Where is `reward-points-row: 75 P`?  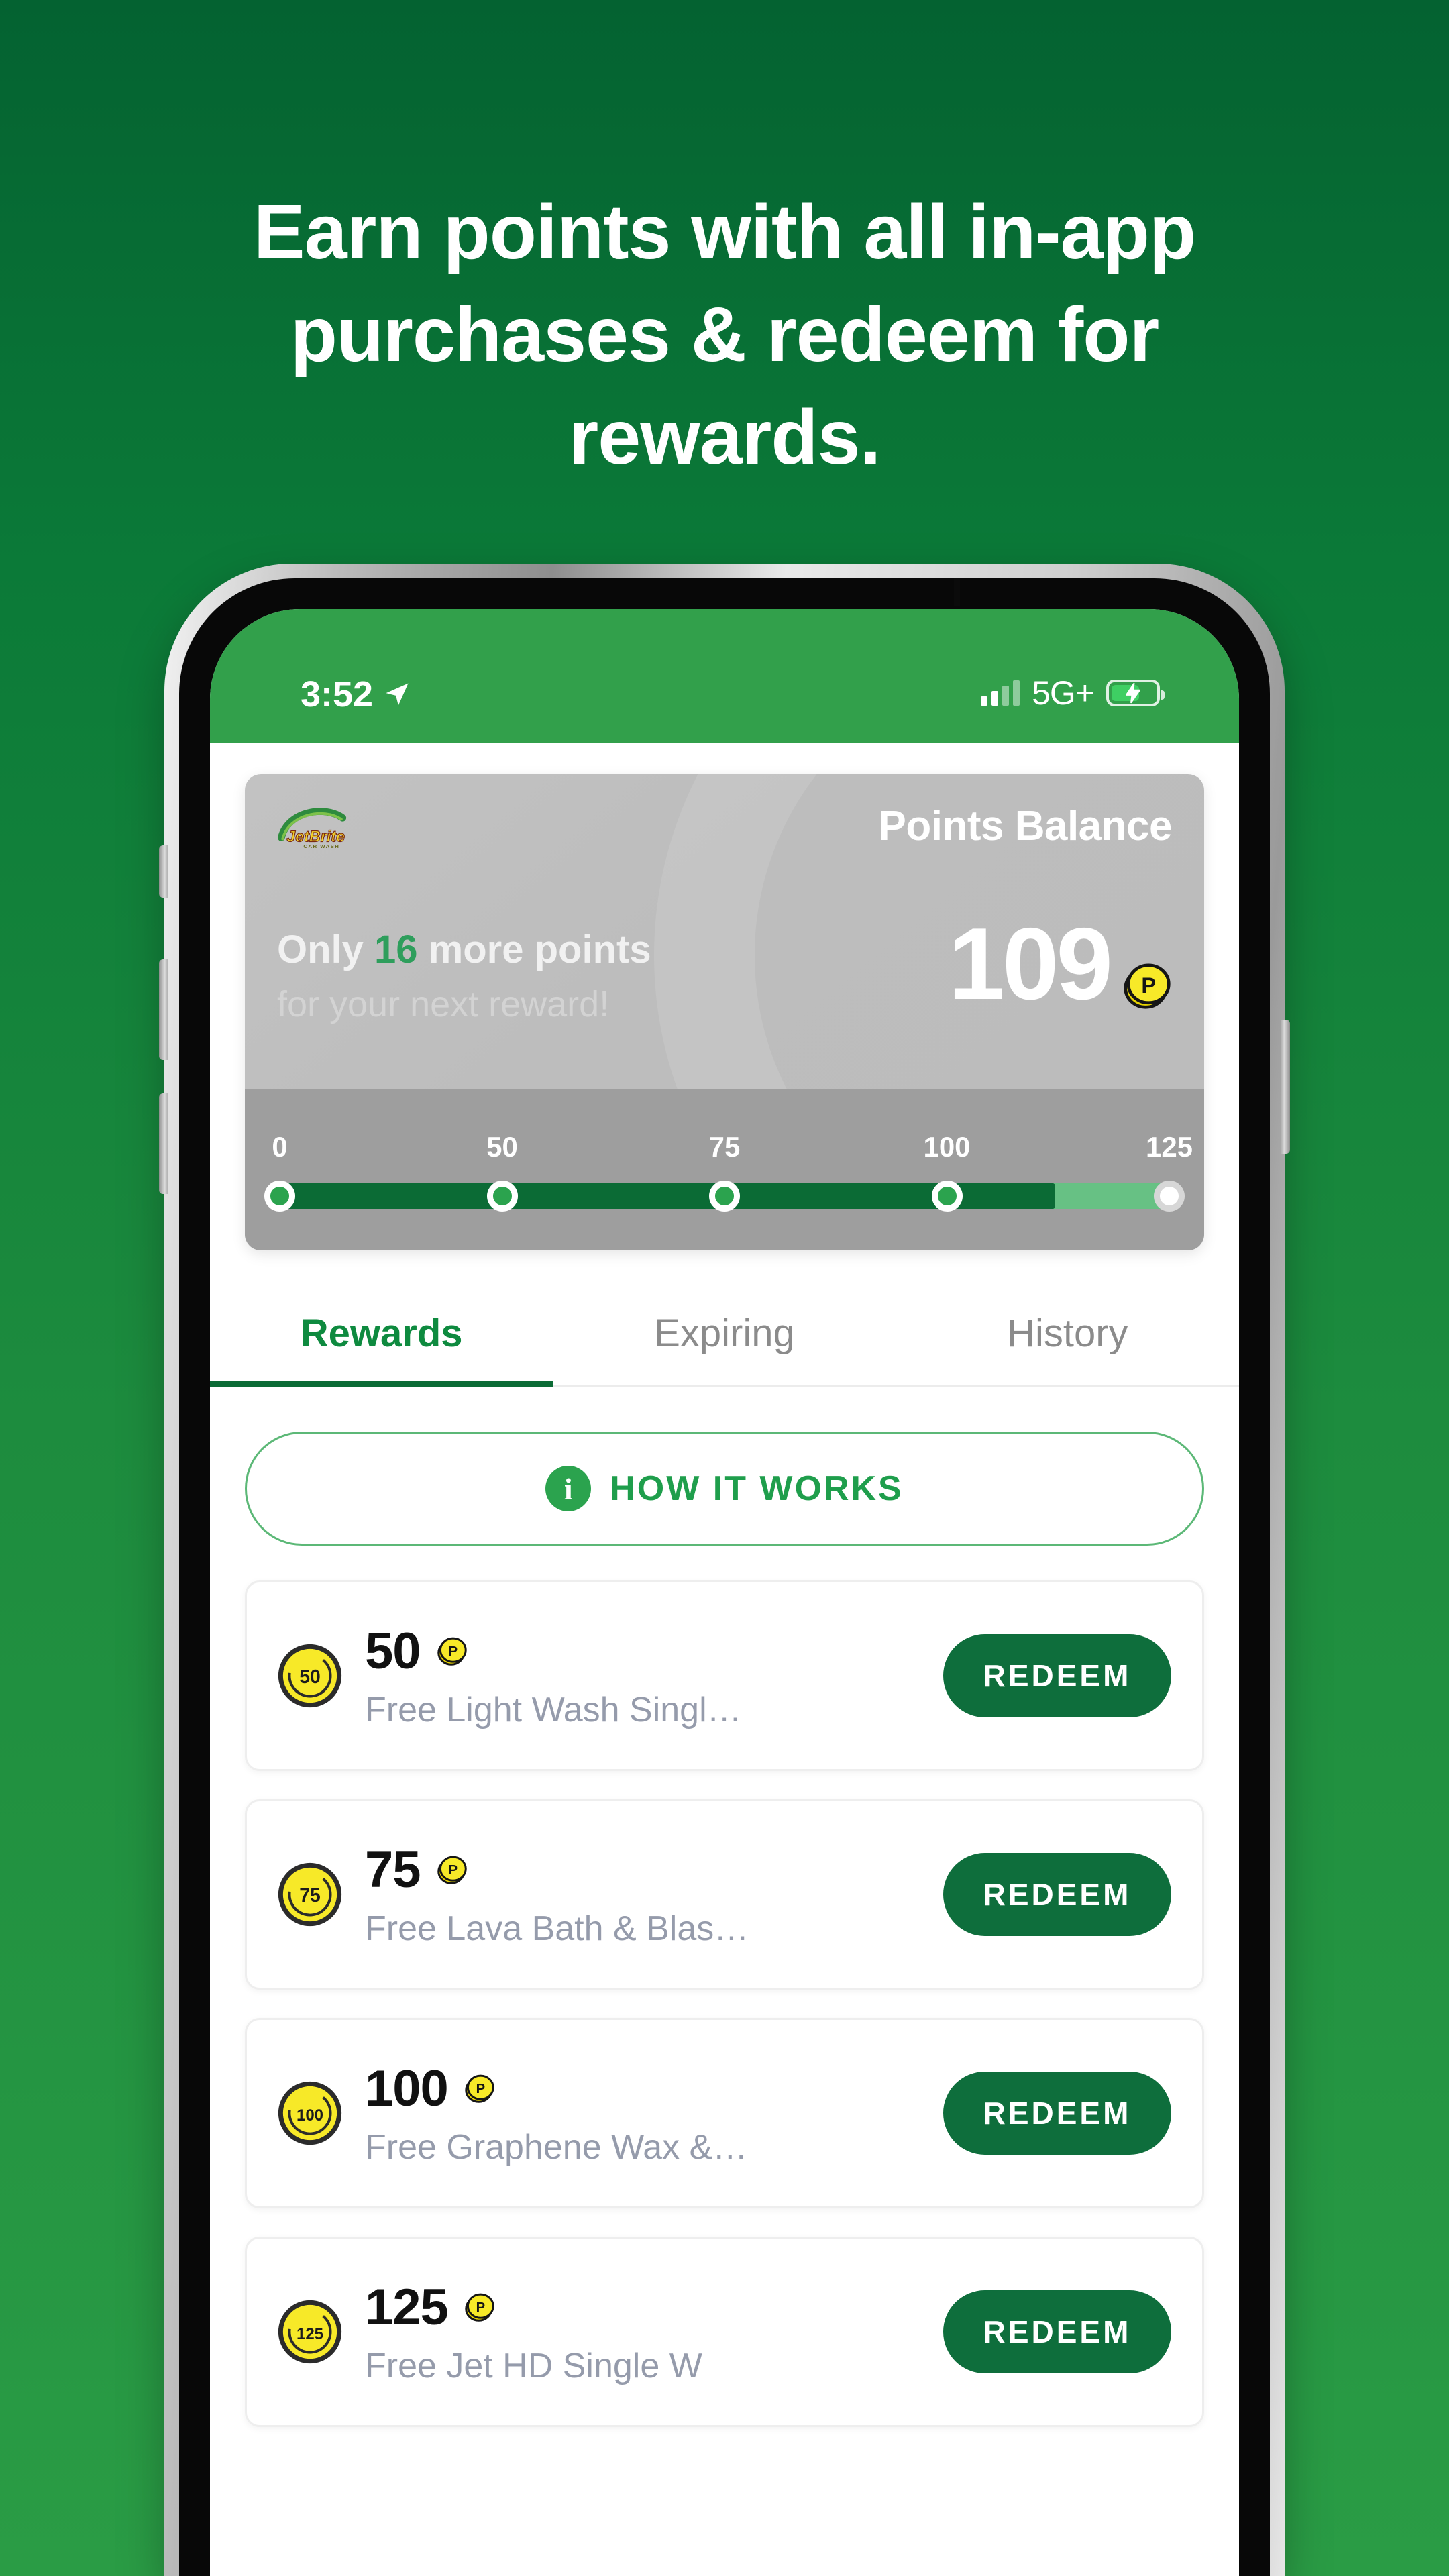 reward-points-row: 75 P is located at coordinates (654, 1870).